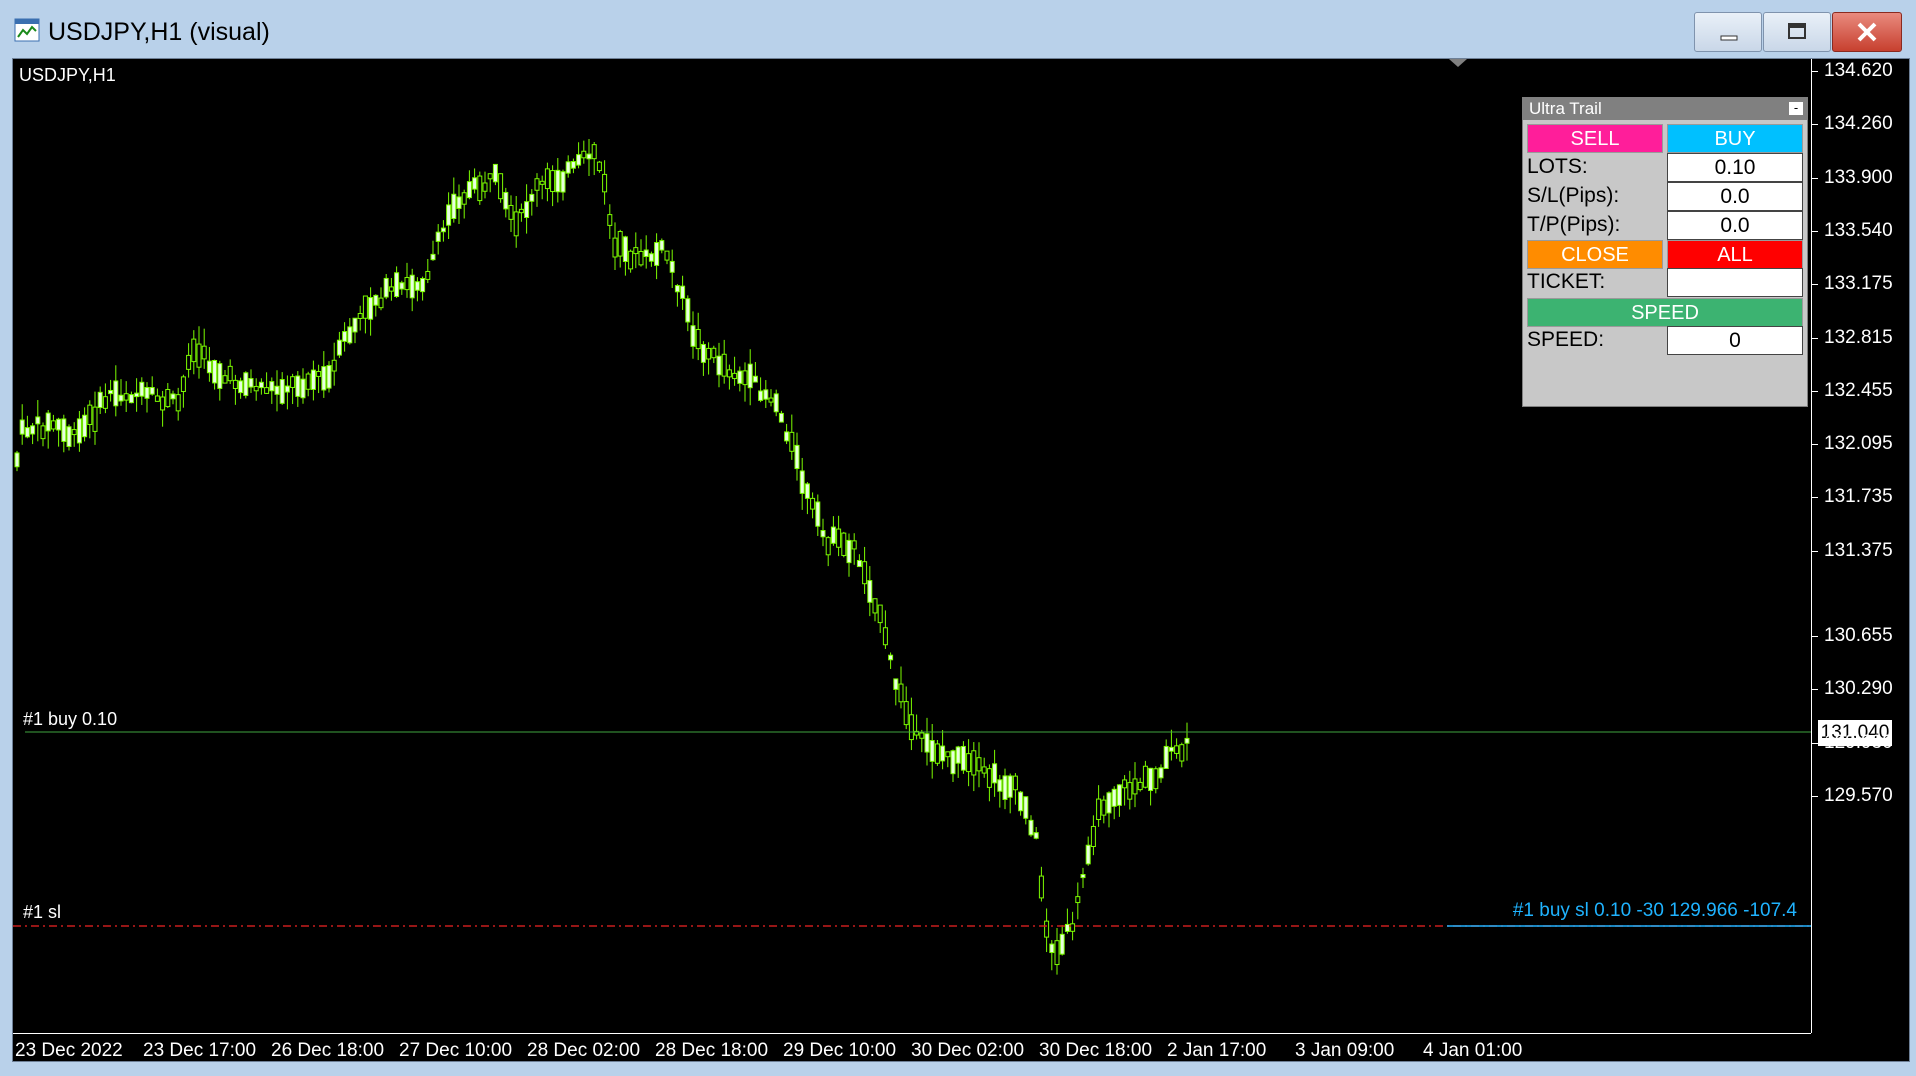 The height and width of the screenshot is (1076, 1916). Describe the element at coordinates (1796, 108) in the screenshot. I see `panel-minimize-button: -` at that location.